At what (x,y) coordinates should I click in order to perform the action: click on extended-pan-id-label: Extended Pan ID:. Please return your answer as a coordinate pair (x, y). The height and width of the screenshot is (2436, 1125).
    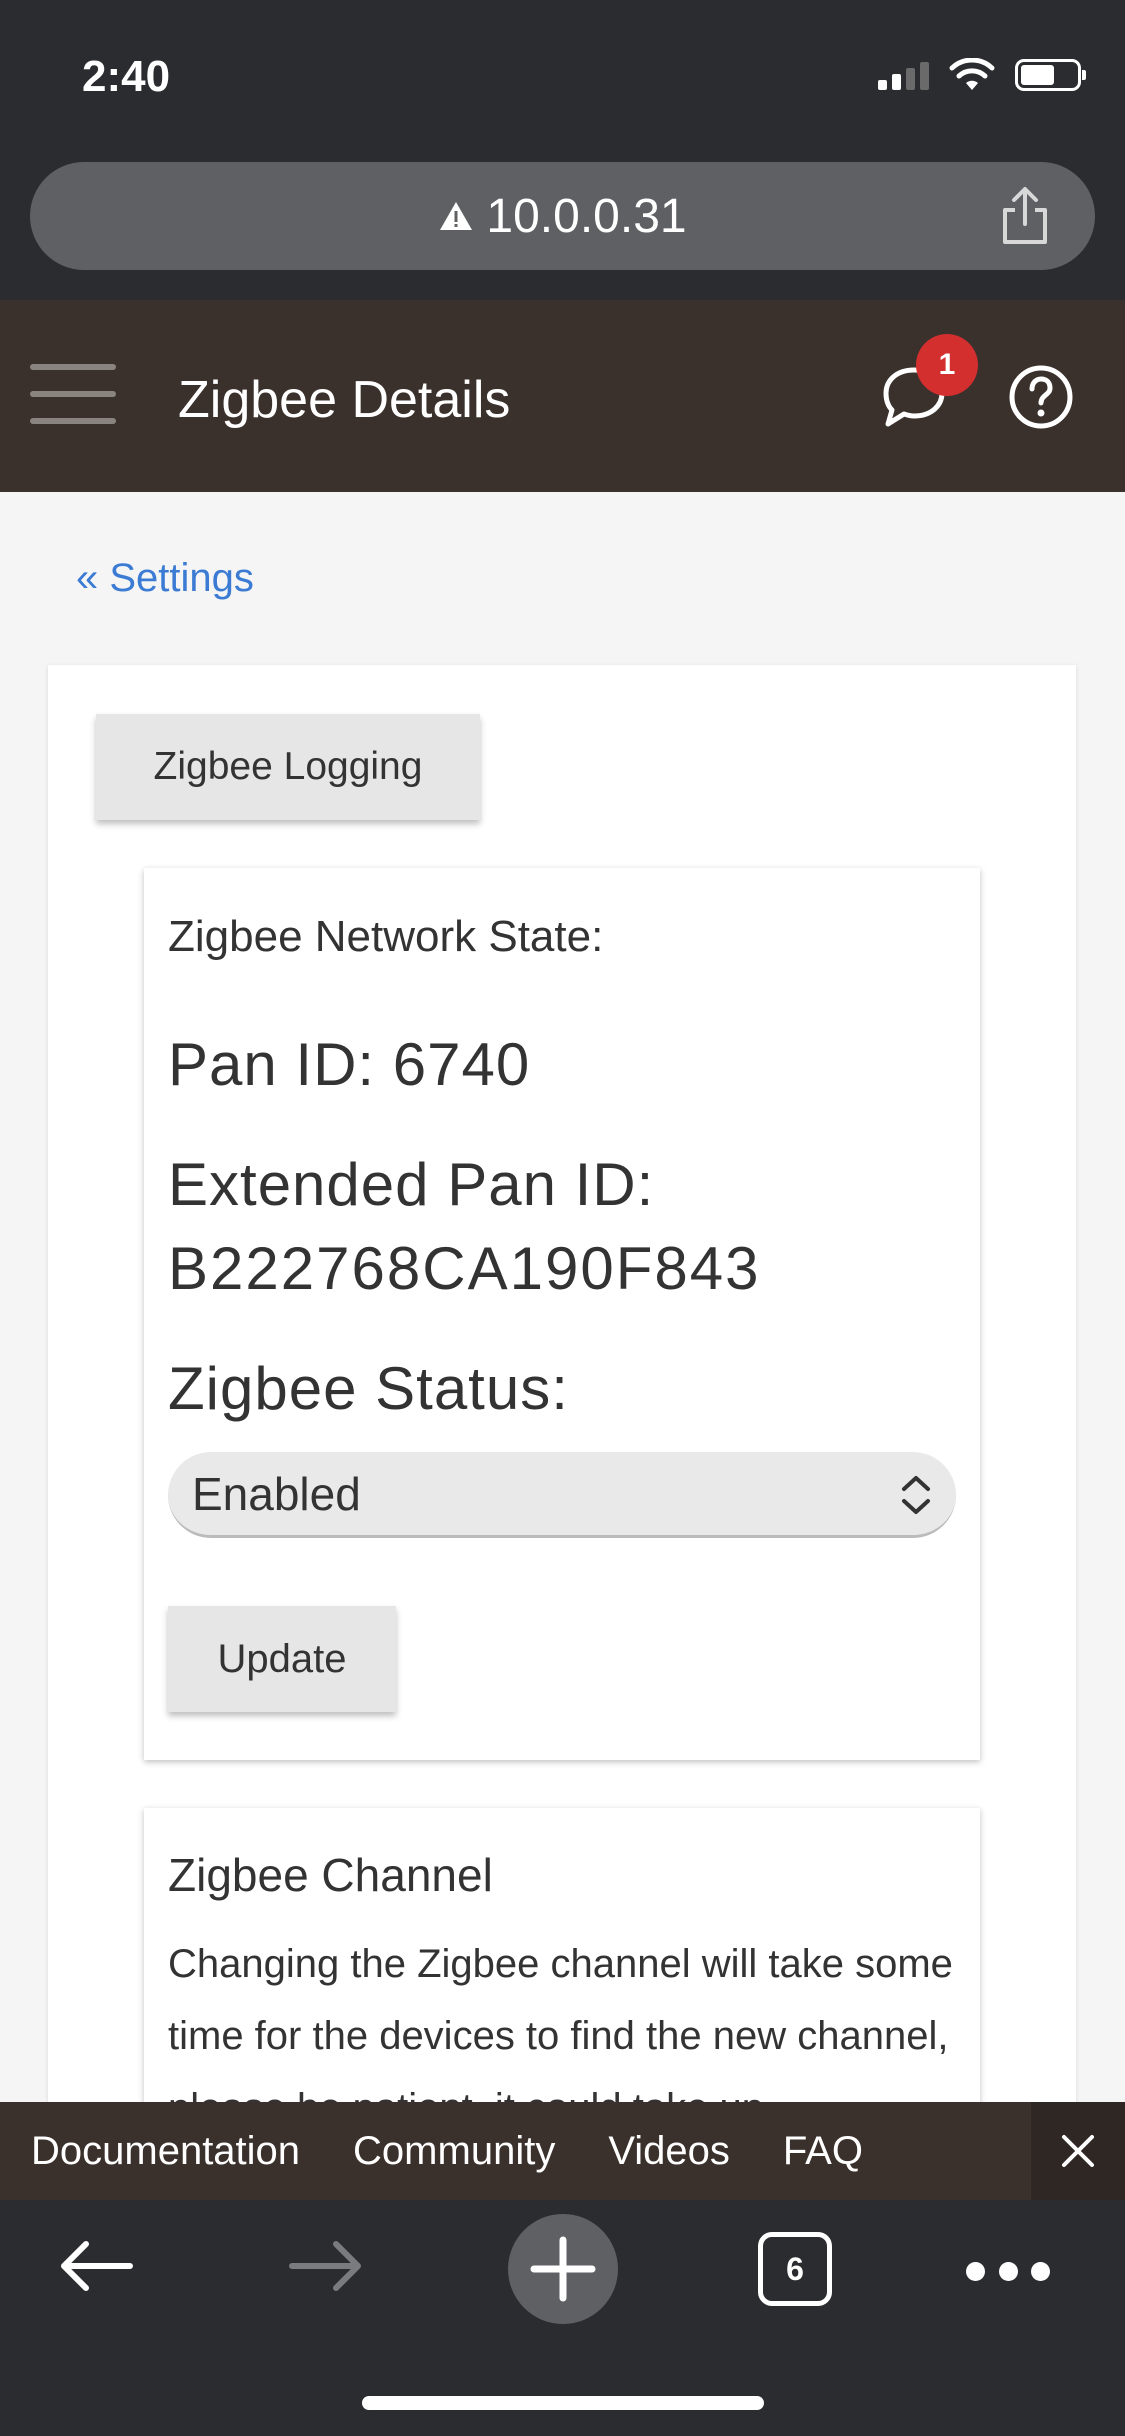
    Looking at the image, I should click on (411, 1184).